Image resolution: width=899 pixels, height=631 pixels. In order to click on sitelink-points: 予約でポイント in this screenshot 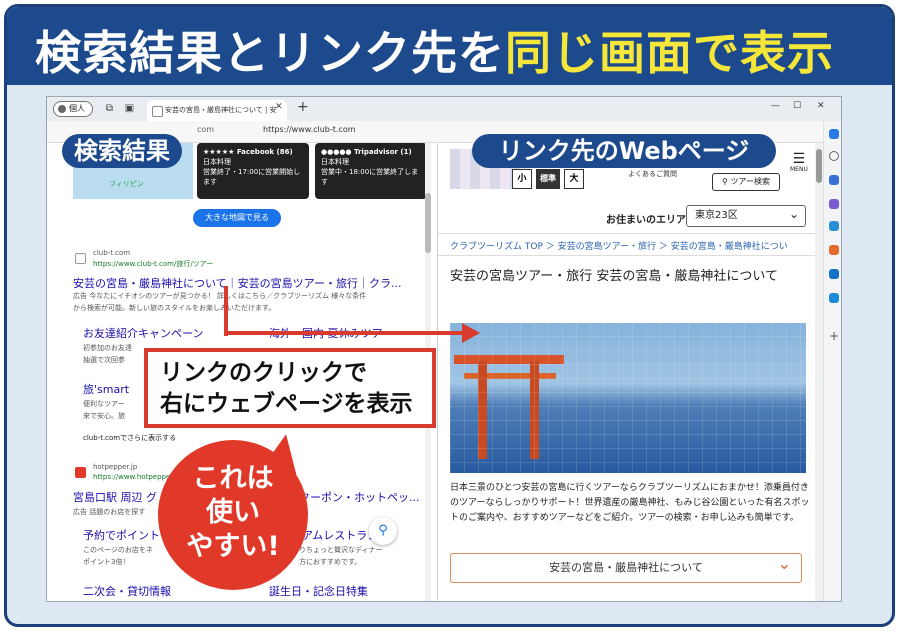, I will do `click(121, 535)`.